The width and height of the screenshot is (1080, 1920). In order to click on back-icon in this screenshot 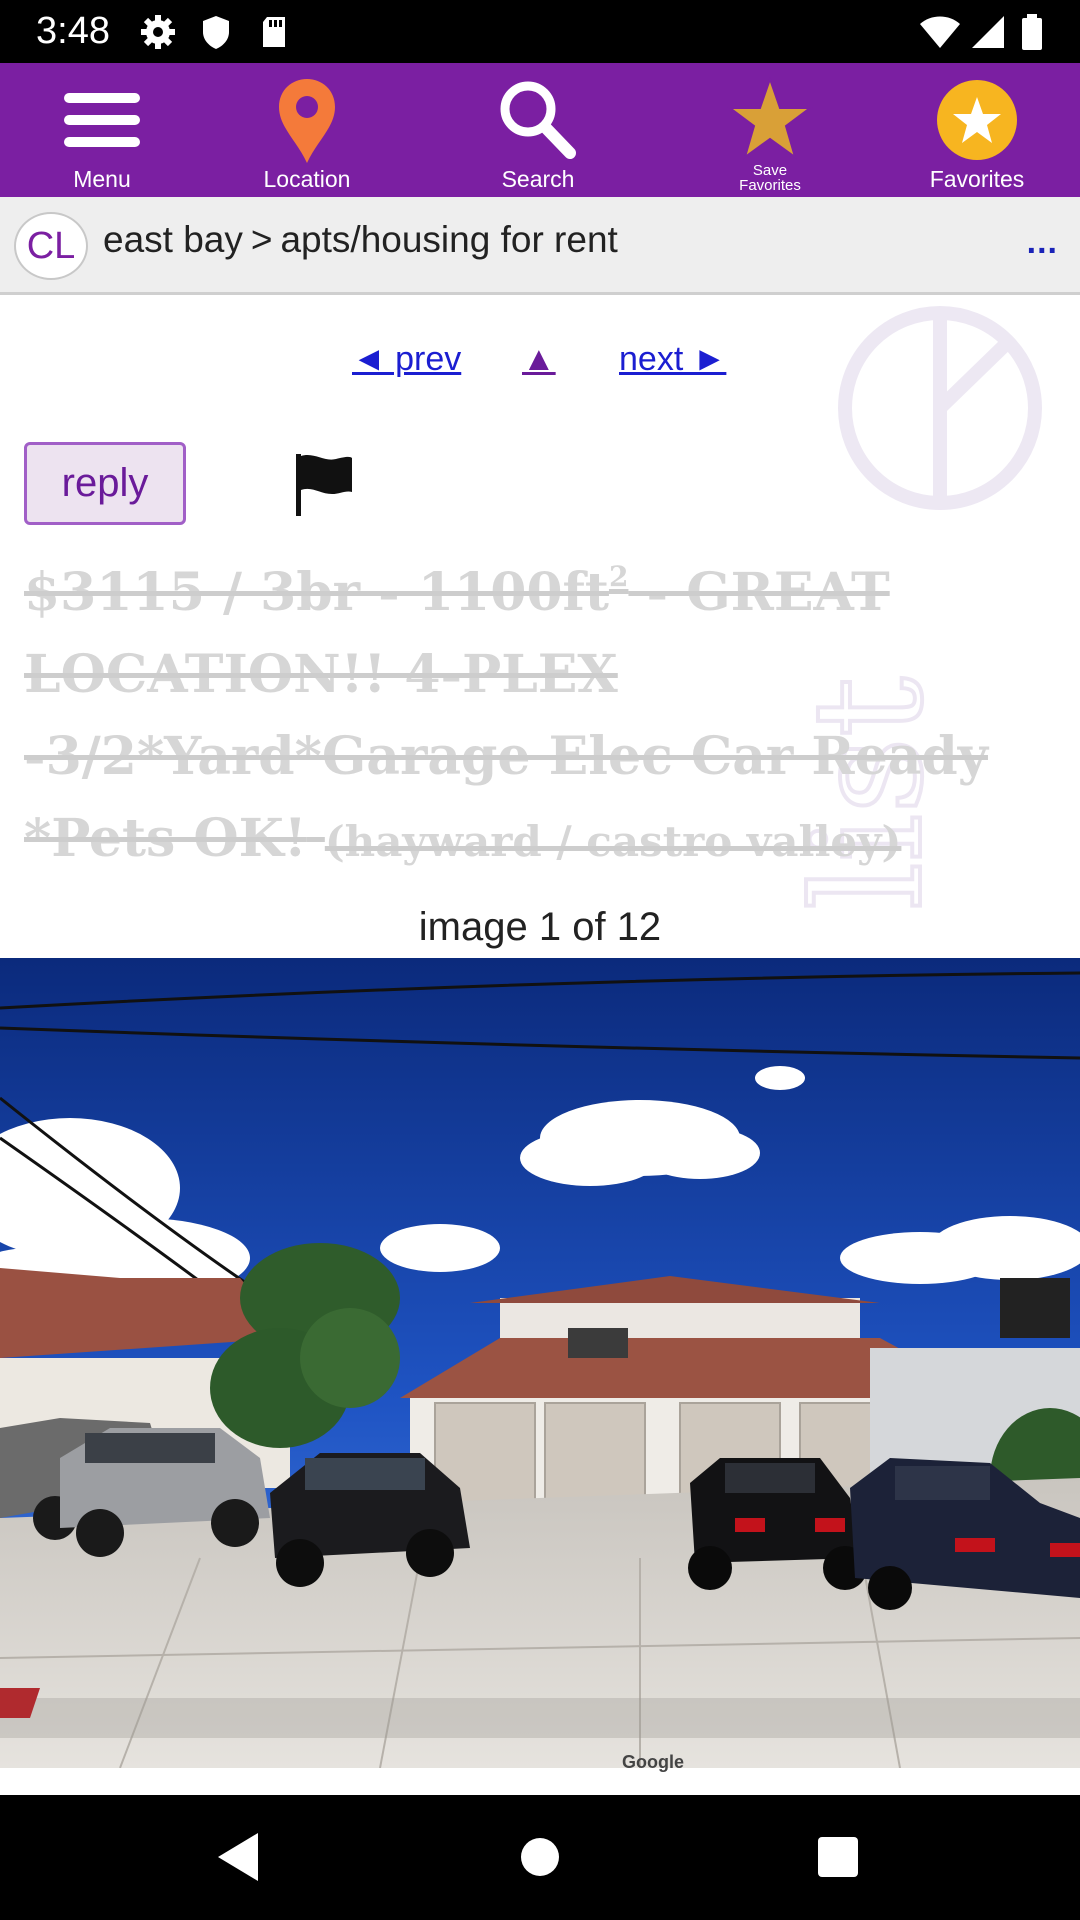, I will do `click(238, 1857)`.